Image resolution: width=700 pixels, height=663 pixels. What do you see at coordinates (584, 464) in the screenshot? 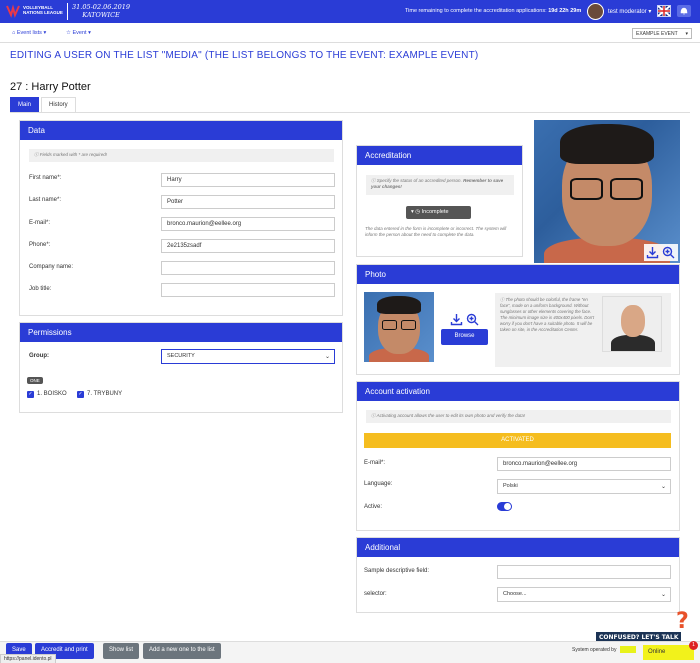
I see `activation-email-input: bronco.maurion@eellee.org` at bounding box center [584, 464].